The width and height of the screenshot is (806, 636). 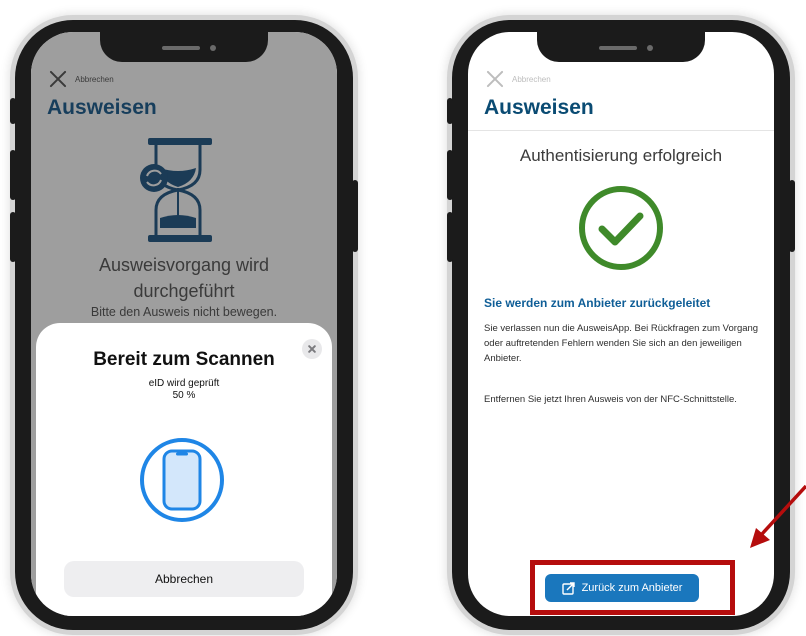 I want to click on status-heading: Ausweisvorgang wird durchgeführt, so click(x=184, y=278).